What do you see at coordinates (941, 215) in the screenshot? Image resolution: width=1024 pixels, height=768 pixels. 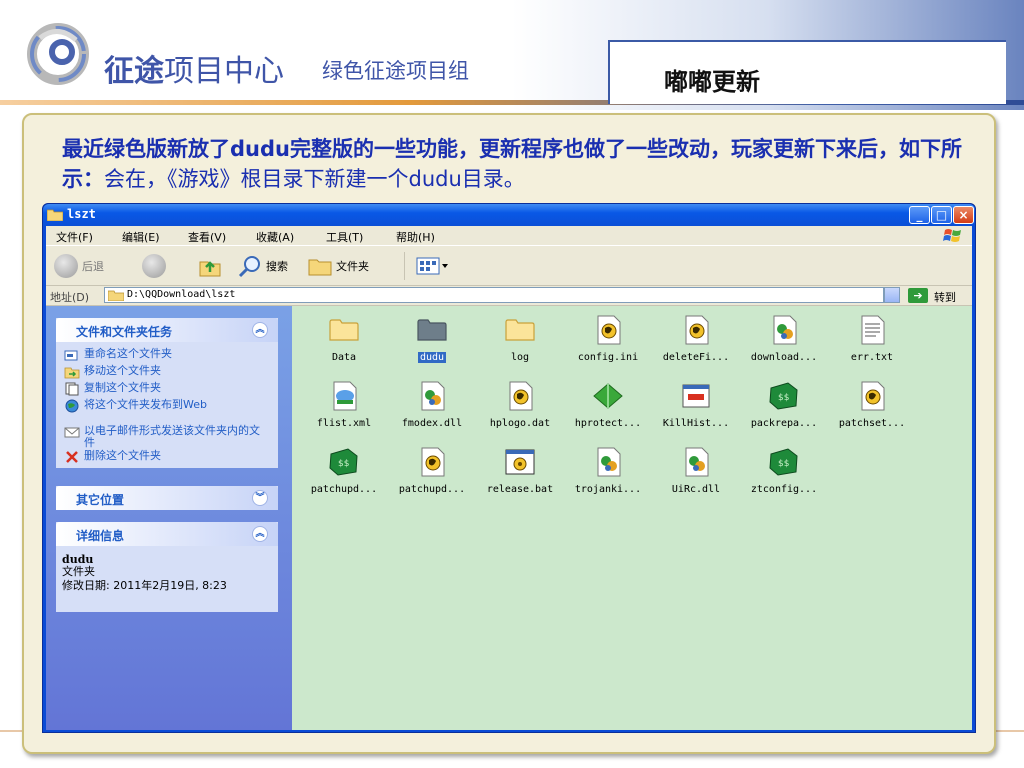 I see `maximize-button: □` at bounding box center [941, 215].